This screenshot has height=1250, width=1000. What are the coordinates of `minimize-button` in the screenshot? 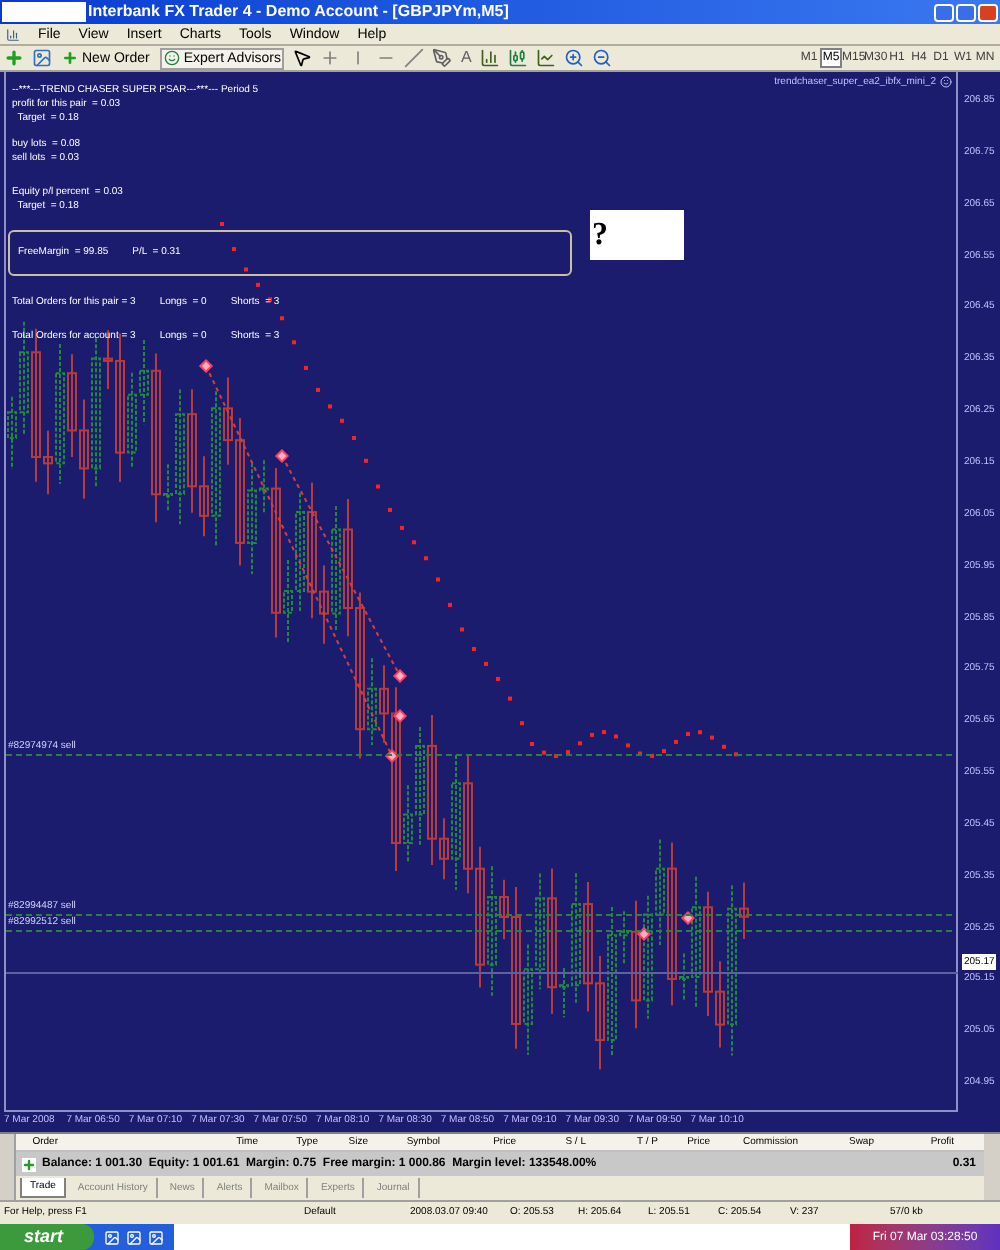 It's located at (944, 12).